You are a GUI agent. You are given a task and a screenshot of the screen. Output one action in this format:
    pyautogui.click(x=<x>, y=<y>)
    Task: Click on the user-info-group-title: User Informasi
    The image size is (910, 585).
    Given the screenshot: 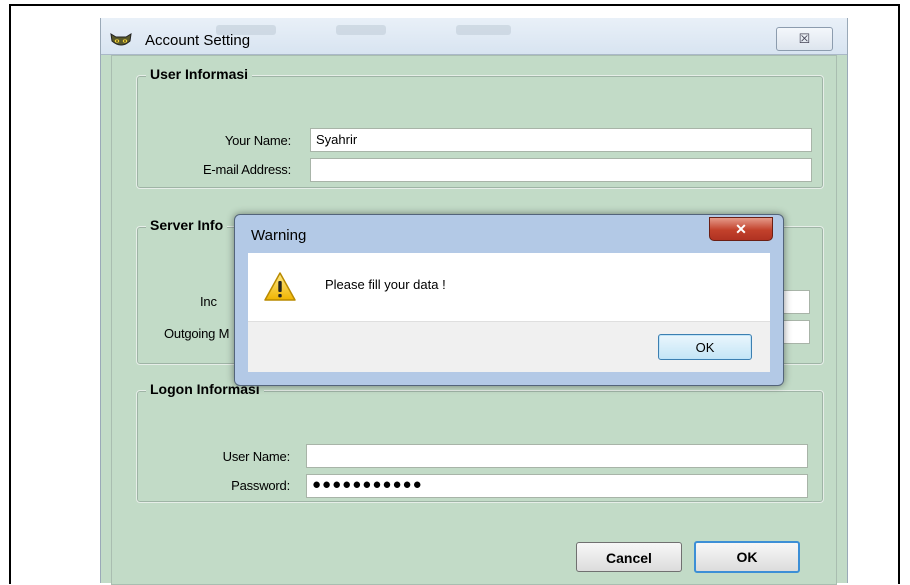 What is the action you would take?
    pyautogui.click(x=199, y=74)
    